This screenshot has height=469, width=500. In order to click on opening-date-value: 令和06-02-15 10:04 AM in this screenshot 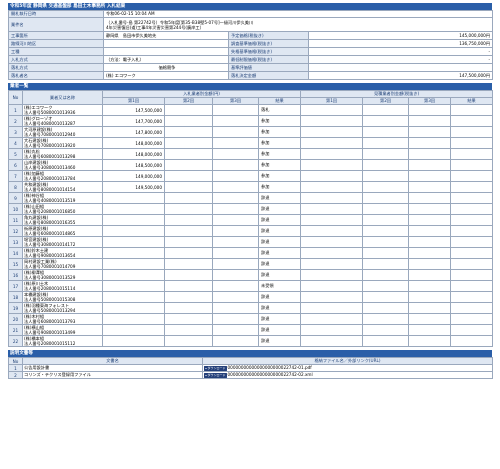, I will do `click(298, 14)`.